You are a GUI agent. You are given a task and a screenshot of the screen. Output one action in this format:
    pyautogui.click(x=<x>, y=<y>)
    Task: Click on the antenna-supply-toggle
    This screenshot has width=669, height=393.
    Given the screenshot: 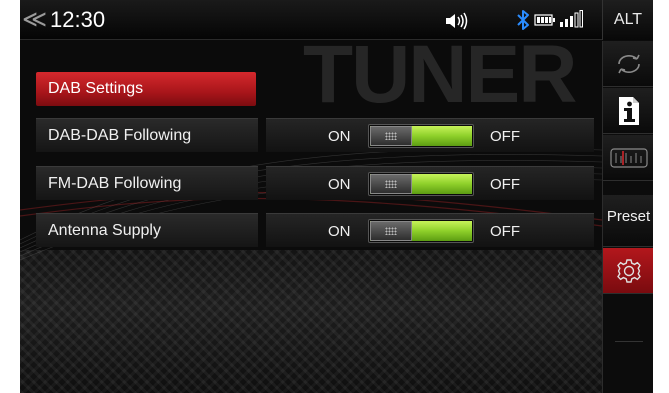 What is the action you would take?
    pyautogui.click(x=421, y=231)
    